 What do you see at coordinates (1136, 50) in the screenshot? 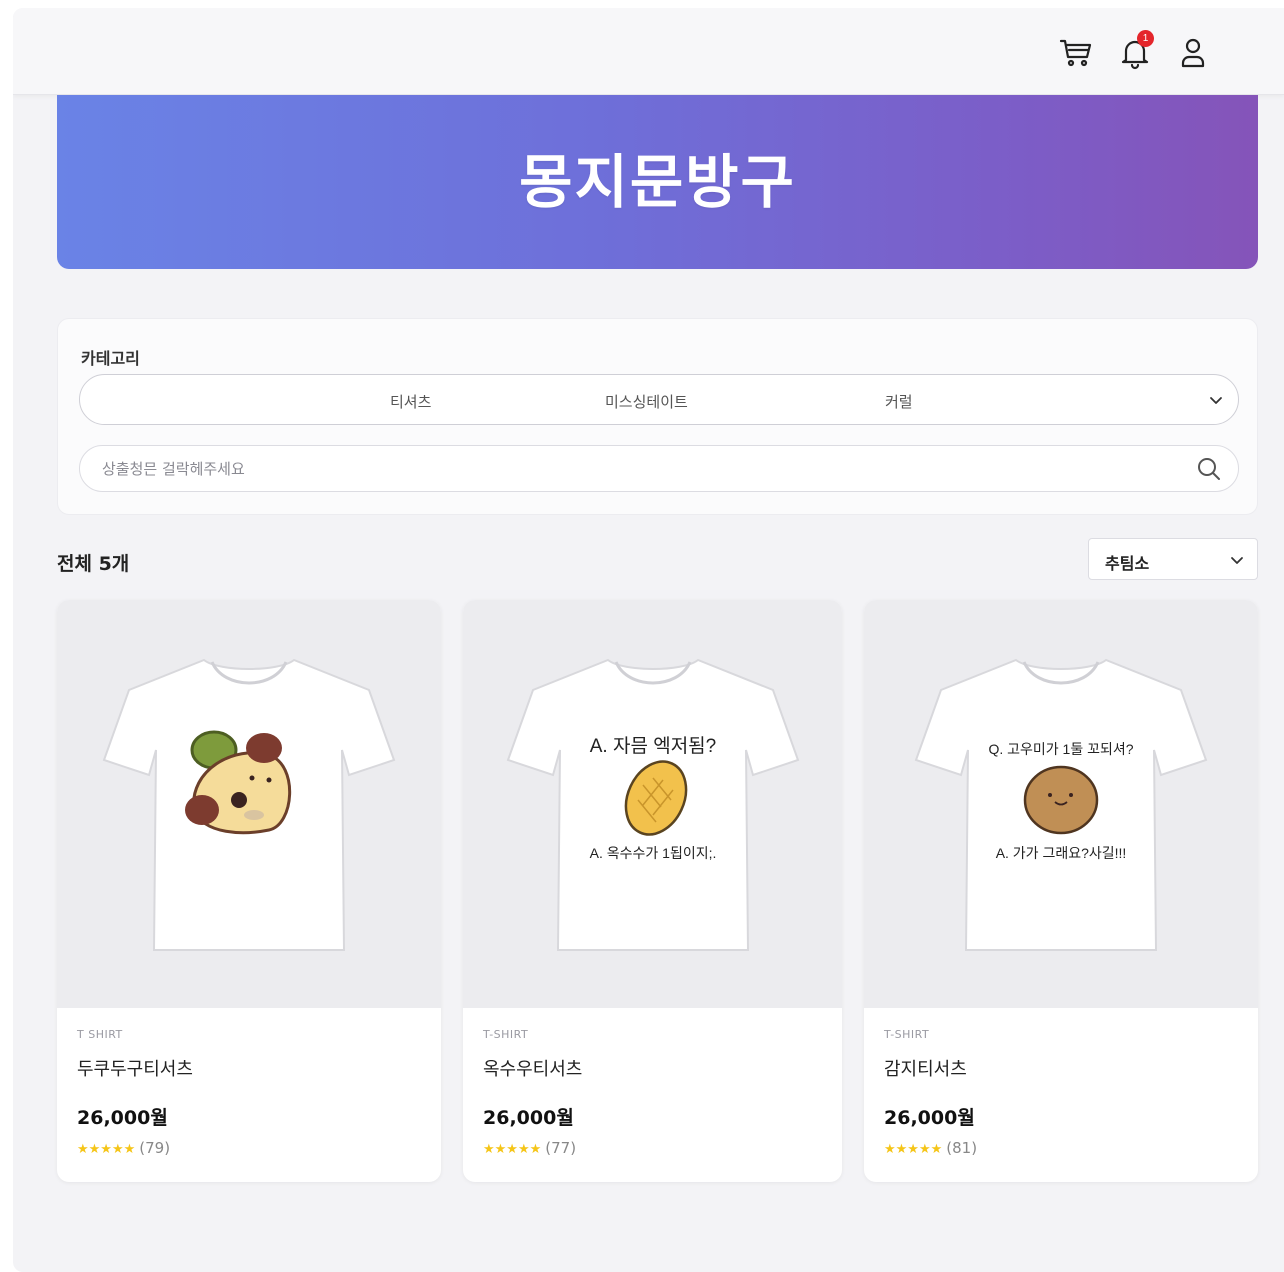
I see `bell-icon: 1` at bounding box center [1136, 50].